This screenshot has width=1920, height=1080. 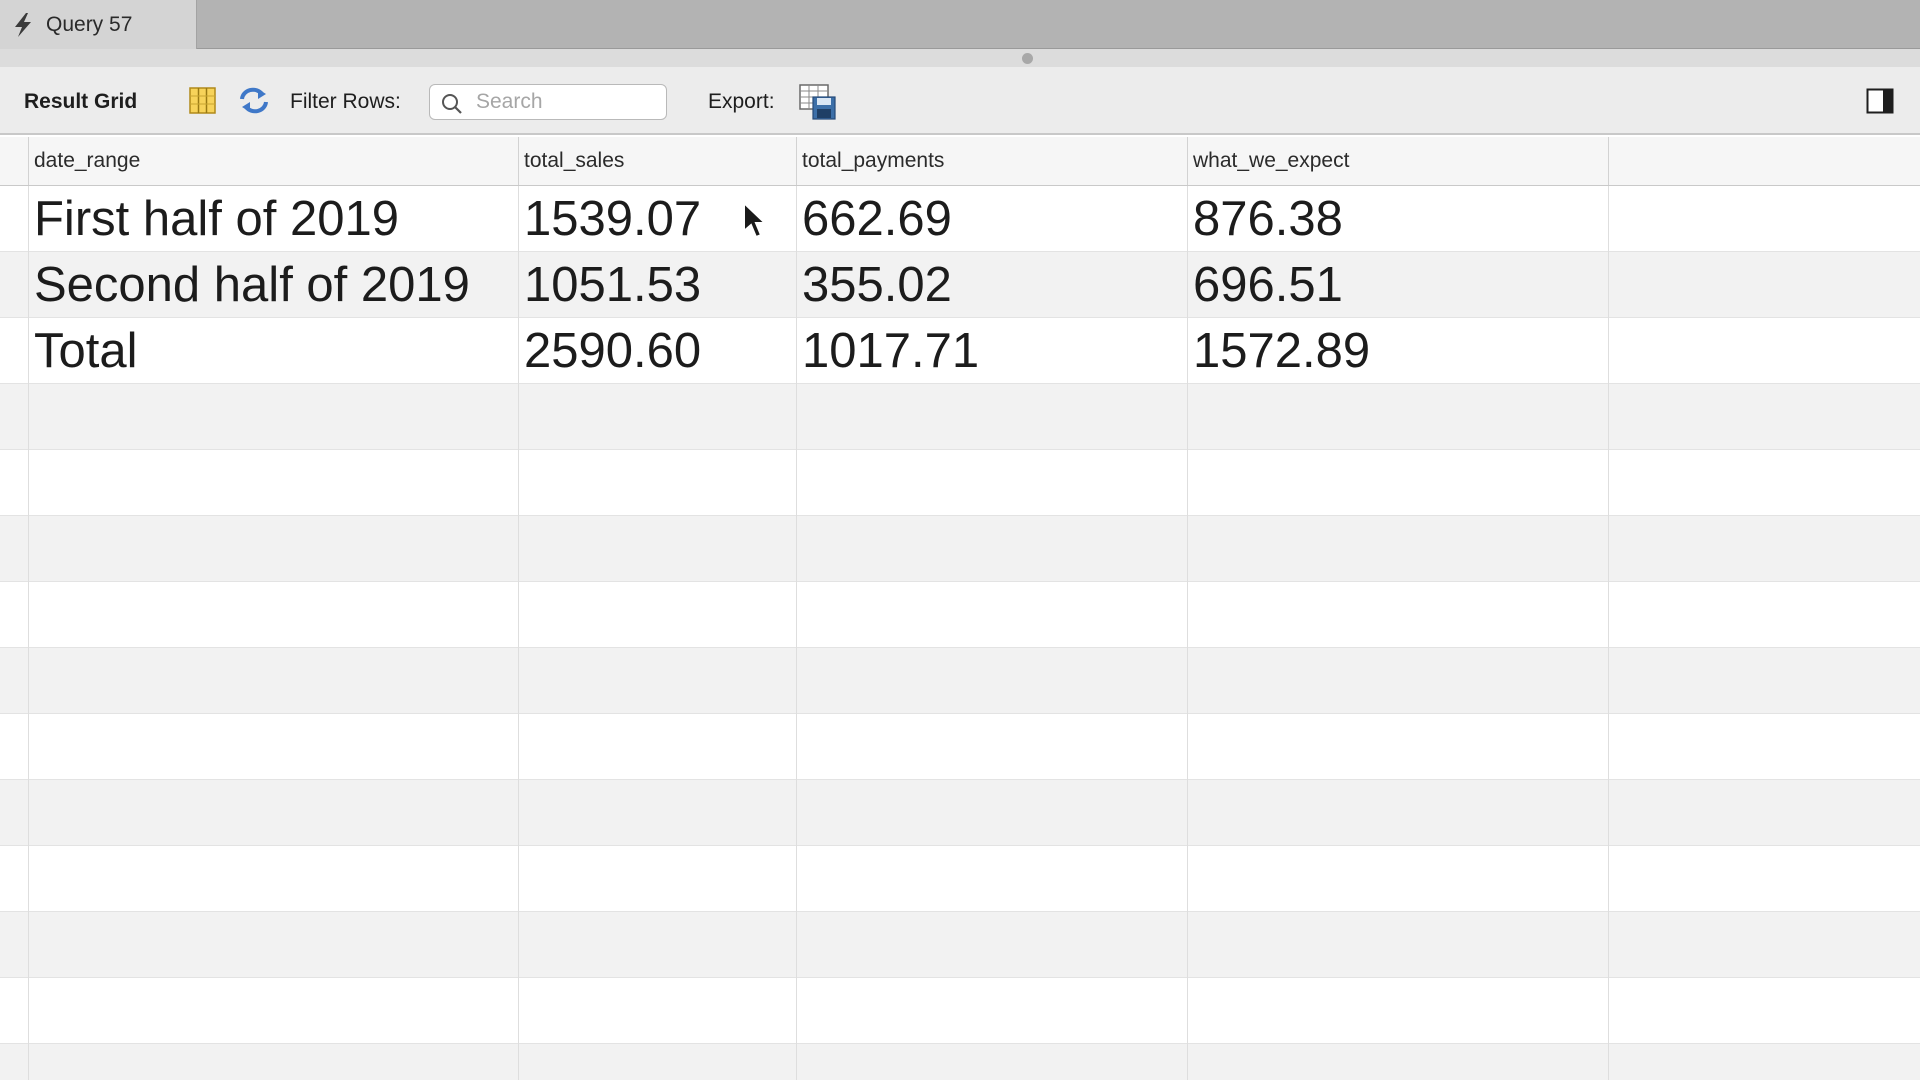 I want to click on tab-bar: Query 57, so click(x=960, y=24).